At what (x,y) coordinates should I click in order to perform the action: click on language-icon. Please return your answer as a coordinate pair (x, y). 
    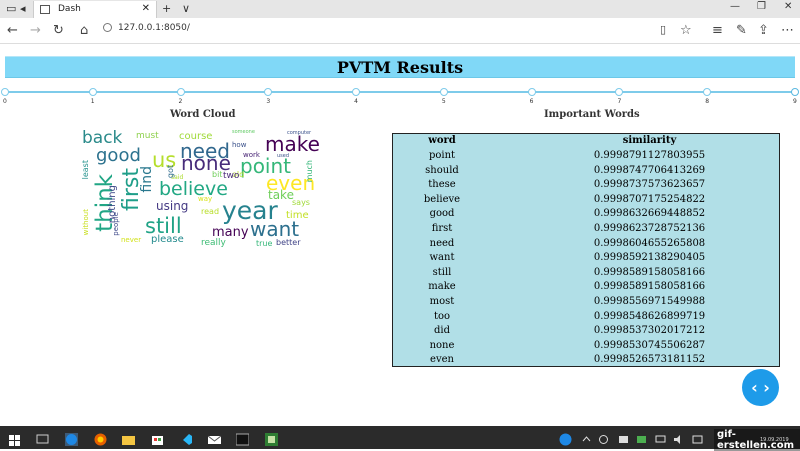
    Looking at the image, I should click on (697, 437).